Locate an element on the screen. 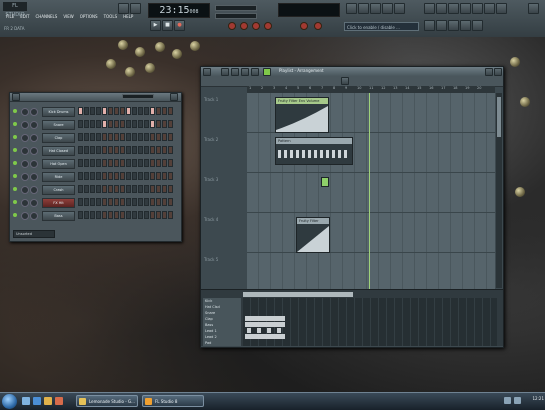 Image resolution: width=545 pixels, height=410 pixels. vertical-scrollbar is located at coordinates (499, 190).